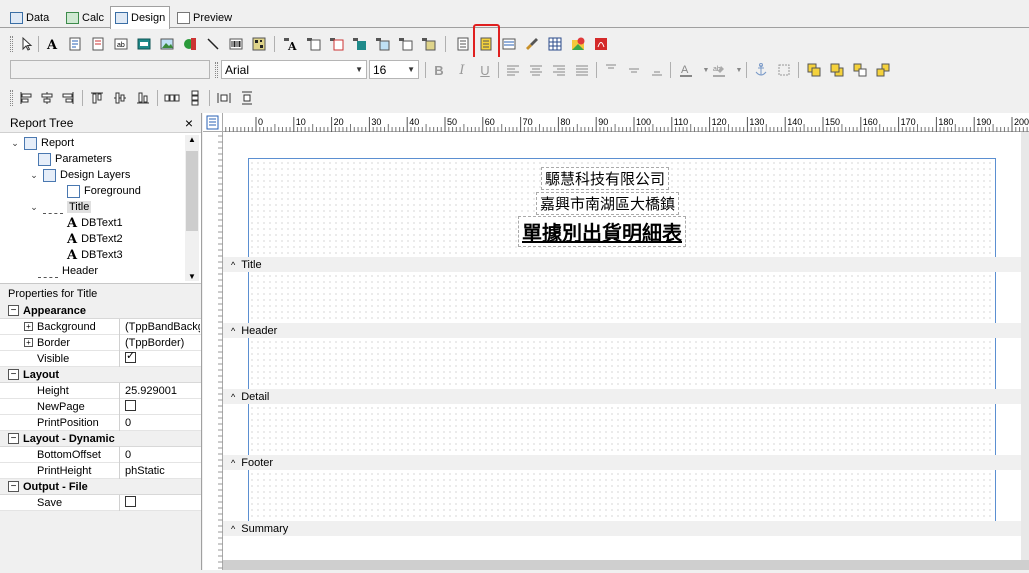  Describe the element at coordinates (189, 123) in the screenshot. I see `close-icon: ×` at that location.